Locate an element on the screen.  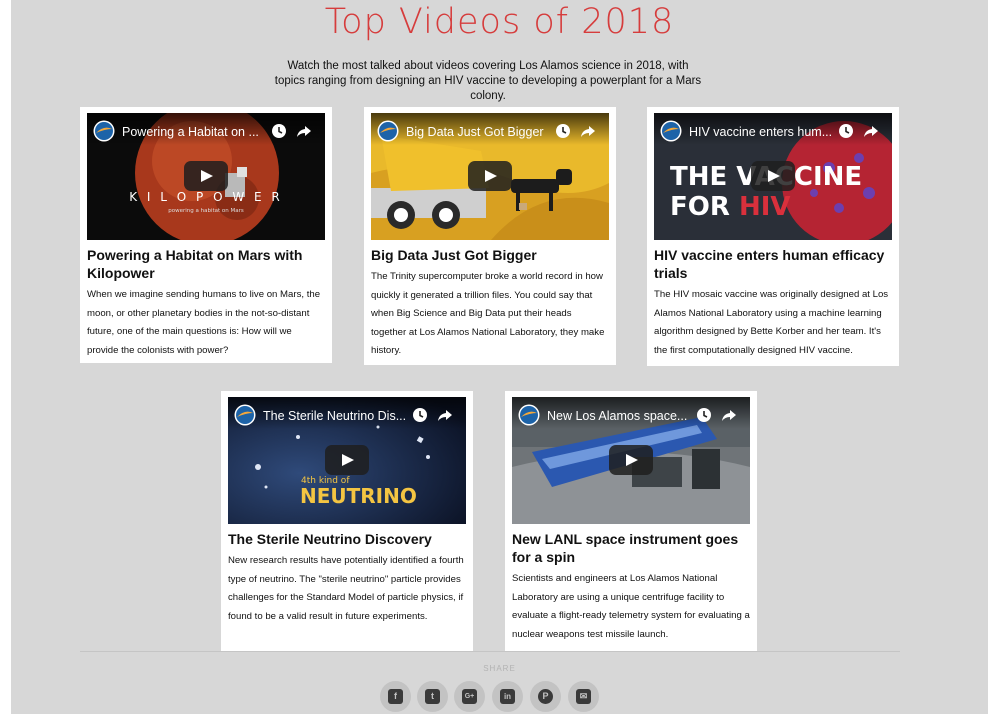
svg-text: FOR HIV is located at coordinates (730, 207).